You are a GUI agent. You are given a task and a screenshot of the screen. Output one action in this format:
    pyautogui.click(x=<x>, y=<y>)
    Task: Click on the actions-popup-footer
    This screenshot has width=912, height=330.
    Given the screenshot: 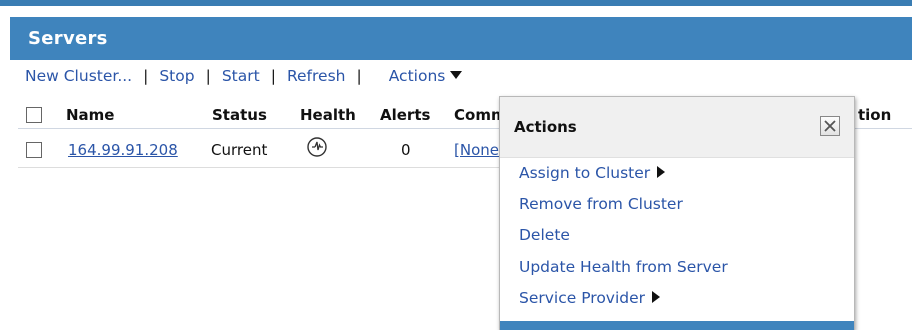 What is the action you would take?
    pyautogui.click(x=677, y=325)
    